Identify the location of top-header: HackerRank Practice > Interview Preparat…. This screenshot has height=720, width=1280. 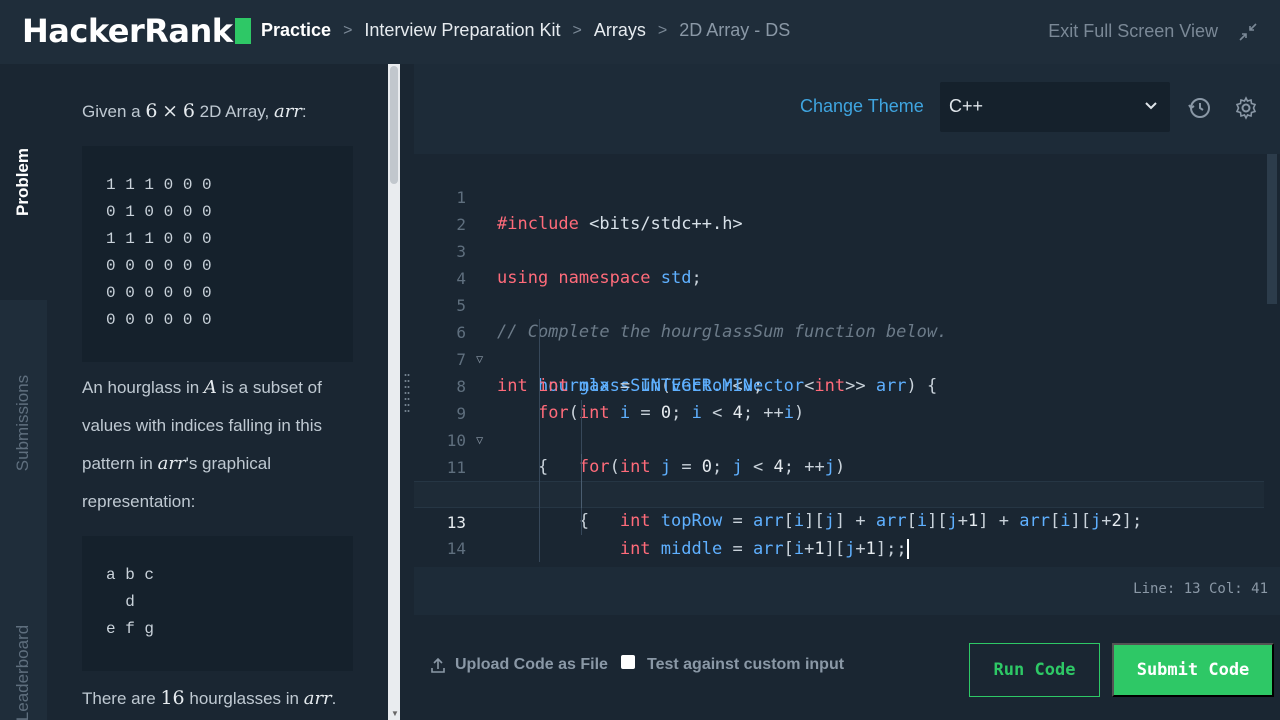
(640, 32).